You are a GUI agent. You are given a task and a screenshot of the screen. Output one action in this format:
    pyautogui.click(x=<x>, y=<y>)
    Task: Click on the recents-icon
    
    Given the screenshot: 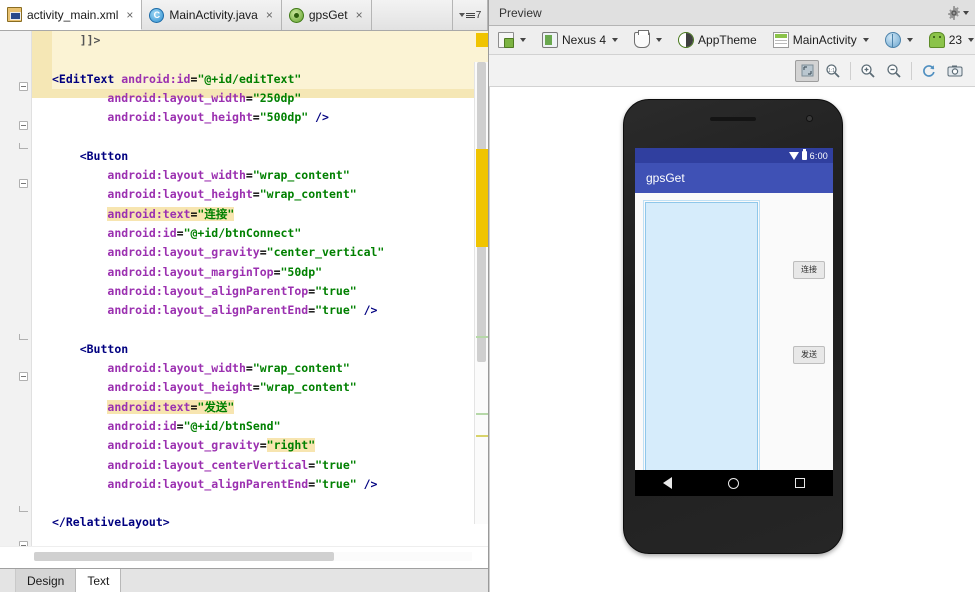 What is the action you would take?
    pyautogui.click(x=800, y=483)
    